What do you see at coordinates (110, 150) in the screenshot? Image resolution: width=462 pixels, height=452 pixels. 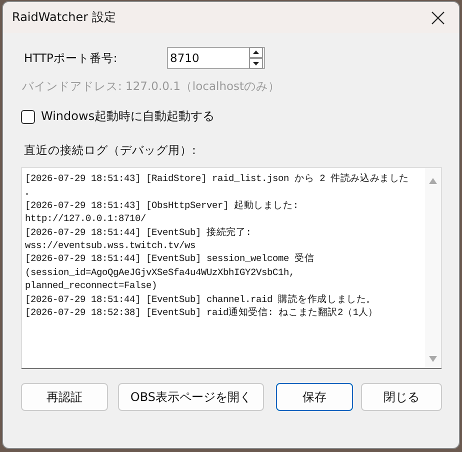 I see `log-label: 直近の接続ログ（デバッグ用）:` at bounding box center [110, 150].